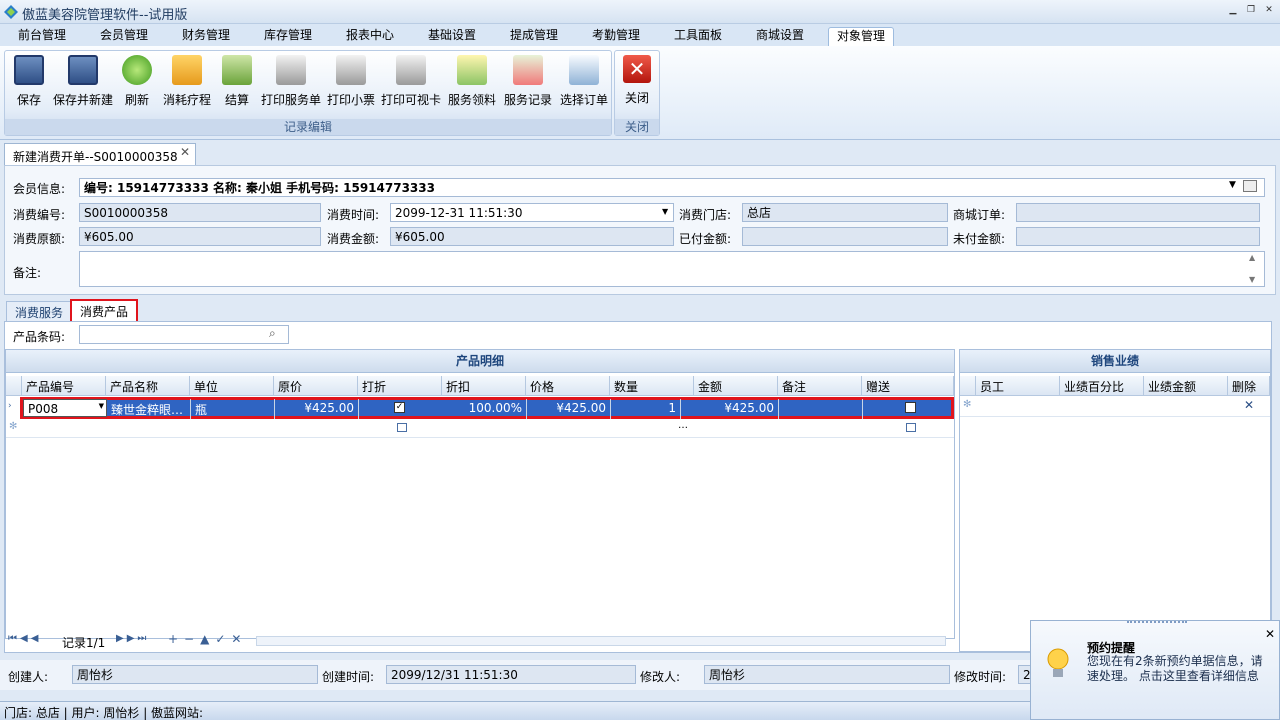  Describe the element at coordinates (200, 212) in the screenshot. I see `consumption-code-field: S0010000358` at that location.